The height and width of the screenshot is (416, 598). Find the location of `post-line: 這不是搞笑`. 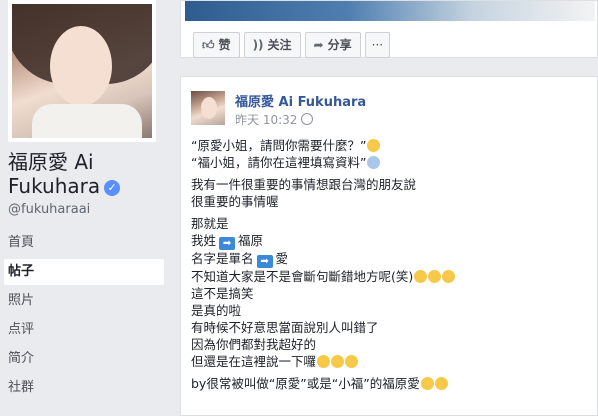

post-line: 這不是搞笑 is located at coordinates (222, 293).